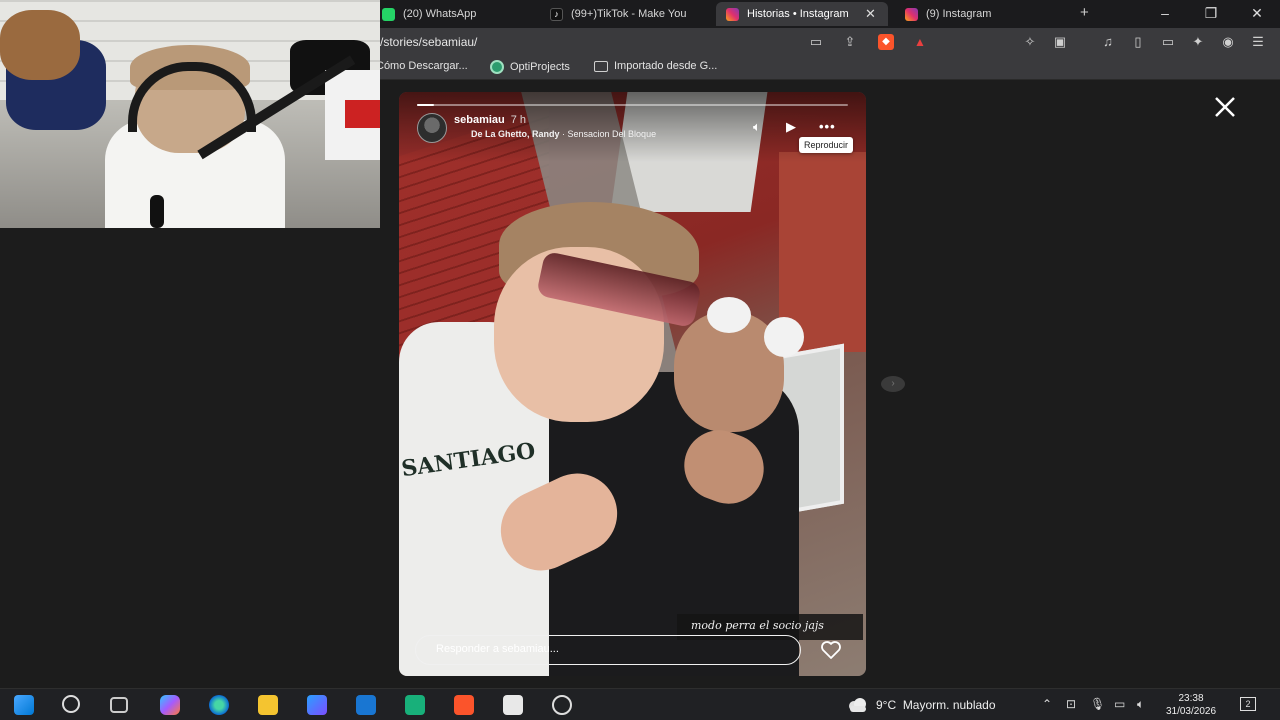 This screenshot has width=1280, height=720. Describe the element at coordinates (317, 705) in the screenshot. I see `microsoft-store-icon` at that location.